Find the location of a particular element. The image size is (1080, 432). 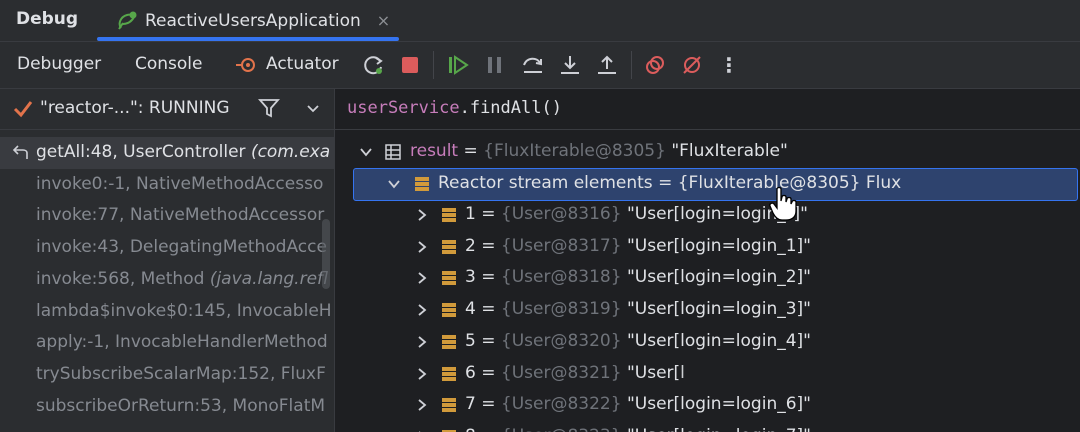

frame-label: invoke:43, DelegatingMethodAcce is located at coordinates (181, 247).